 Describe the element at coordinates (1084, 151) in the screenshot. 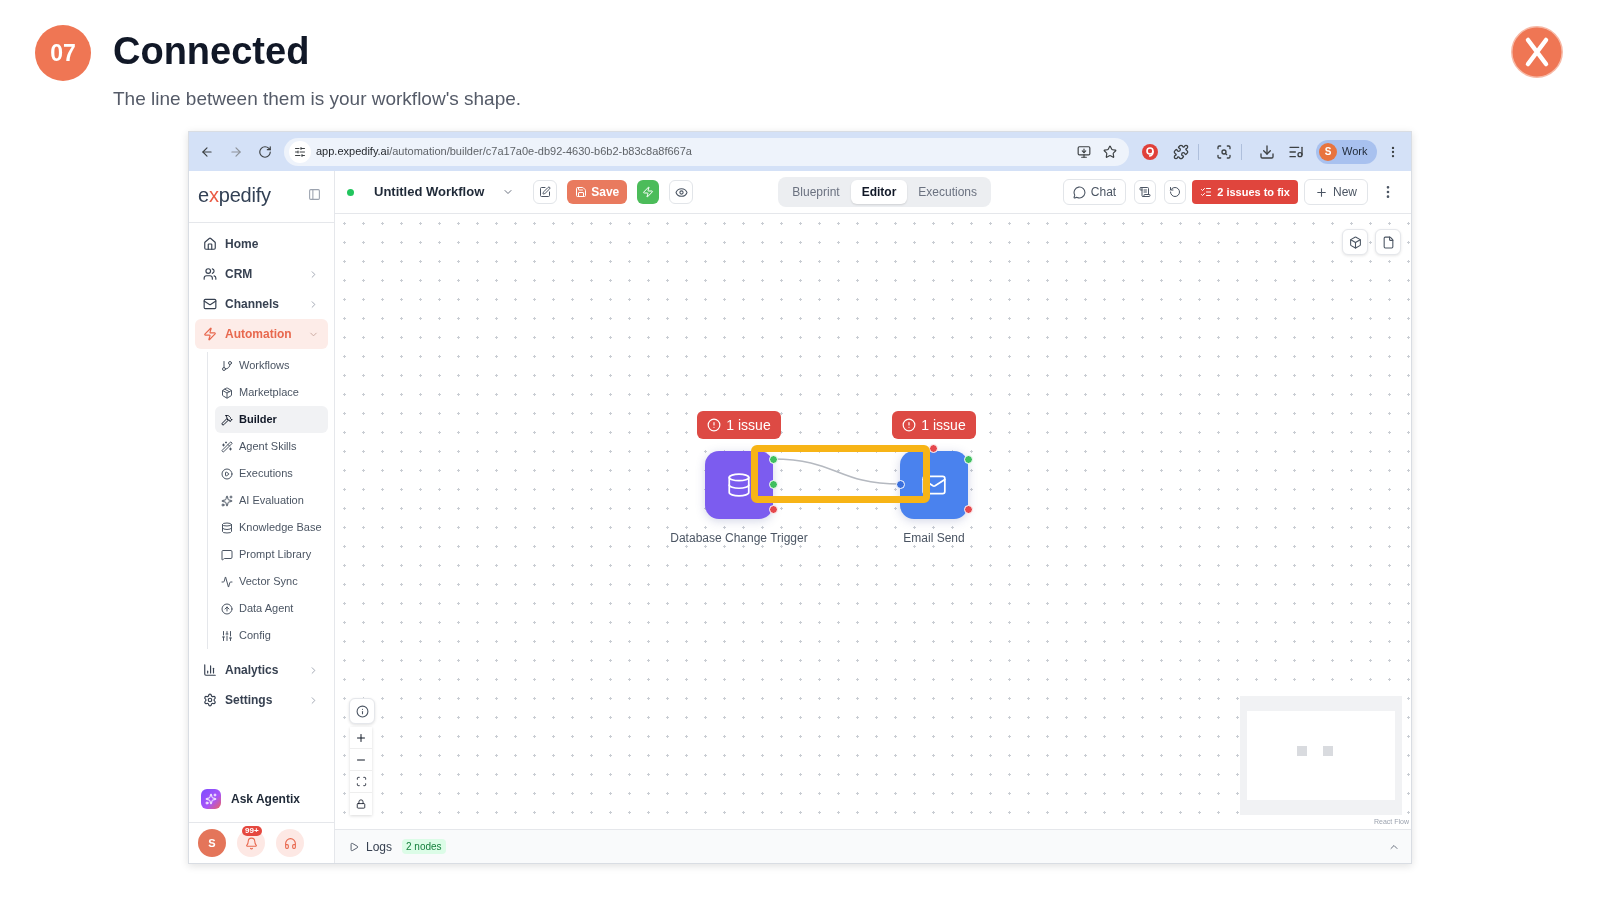

I see `install-monitor-icon` at that location.